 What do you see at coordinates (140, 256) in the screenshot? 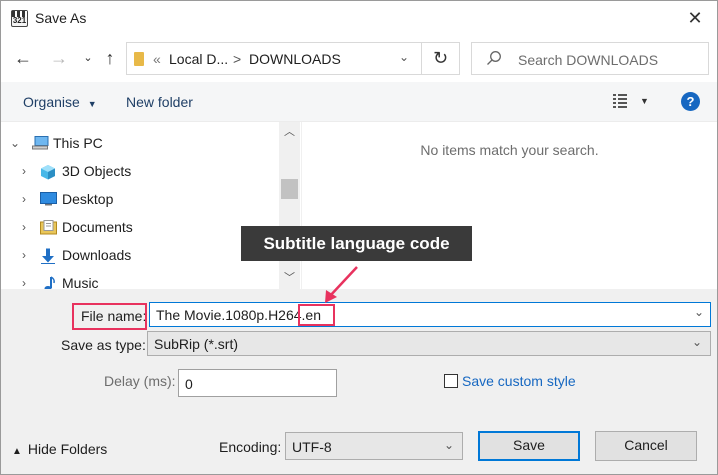
I see `tree-item-downloads: › Downloads` at bounding box center [140, 256].